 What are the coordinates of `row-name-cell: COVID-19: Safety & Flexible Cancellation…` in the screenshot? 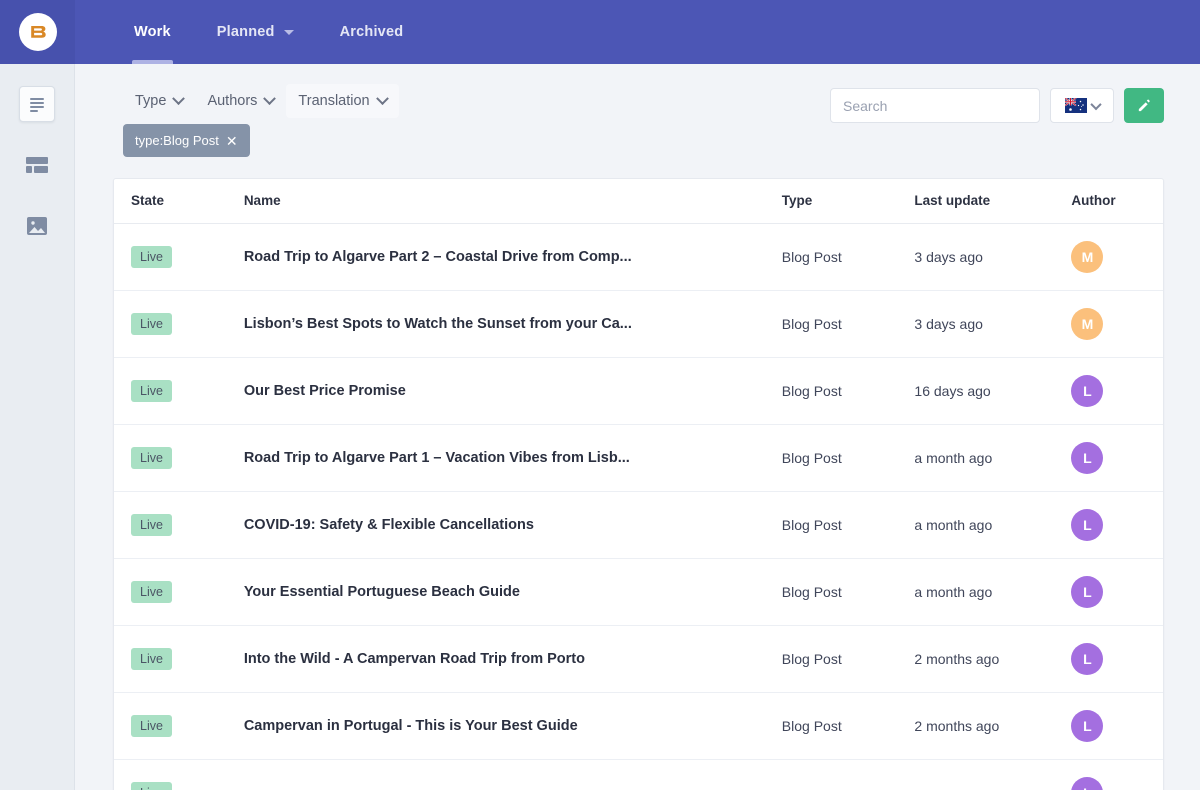 It's located at (513, 525).